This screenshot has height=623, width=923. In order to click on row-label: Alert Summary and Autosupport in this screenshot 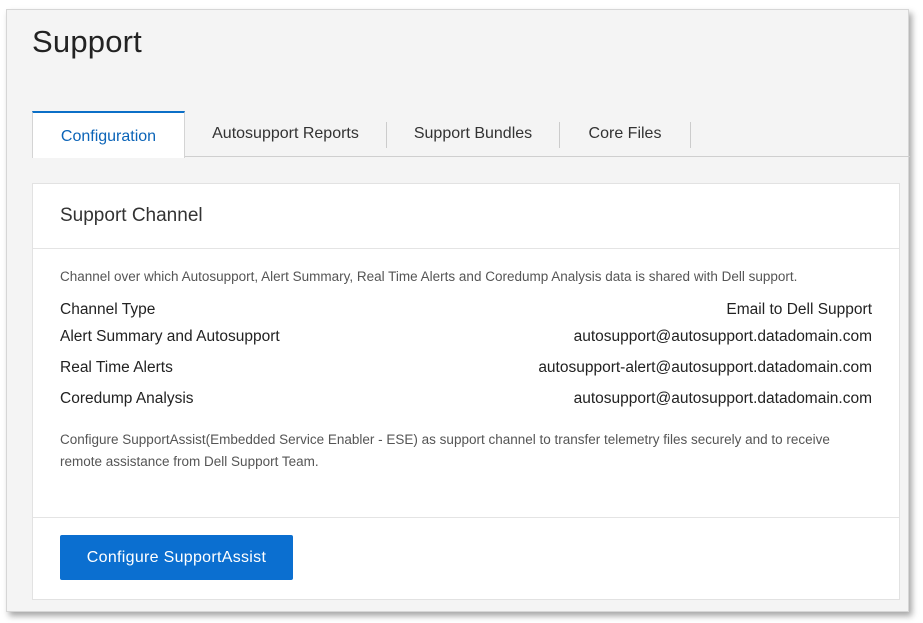, I will do `click(170, 336)`.